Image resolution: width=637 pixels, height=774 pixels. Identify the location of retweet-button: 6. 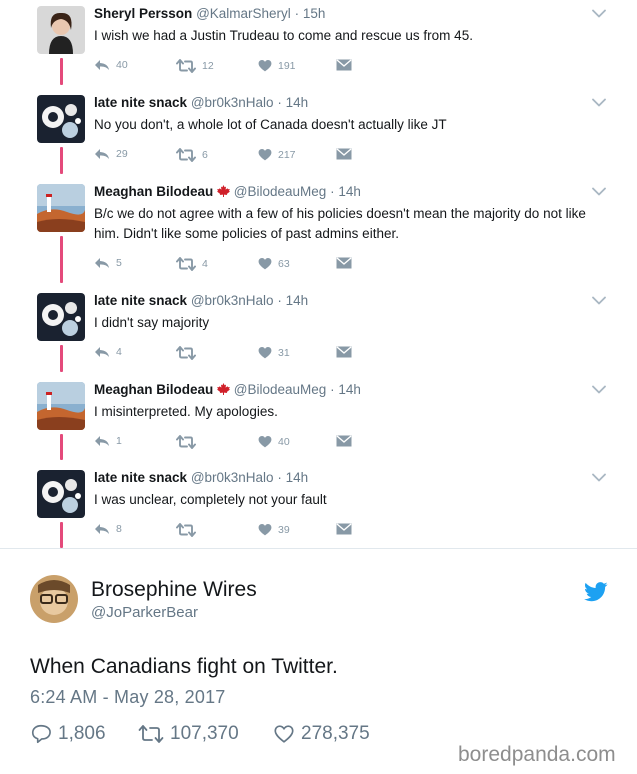
(192, 155).